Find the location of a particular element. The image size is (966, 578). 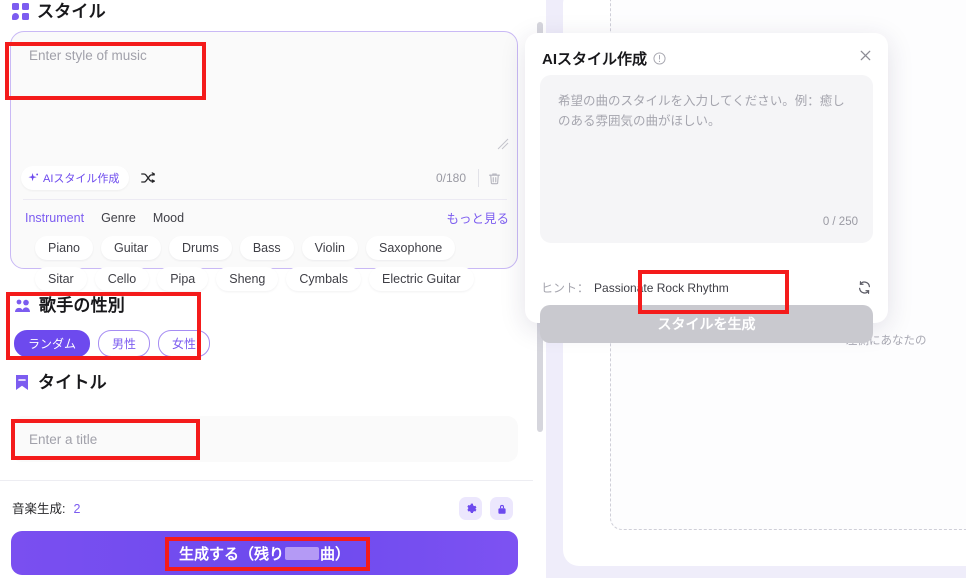

modal-title: AIスタイル作成 is located at coordinates (595, 59).